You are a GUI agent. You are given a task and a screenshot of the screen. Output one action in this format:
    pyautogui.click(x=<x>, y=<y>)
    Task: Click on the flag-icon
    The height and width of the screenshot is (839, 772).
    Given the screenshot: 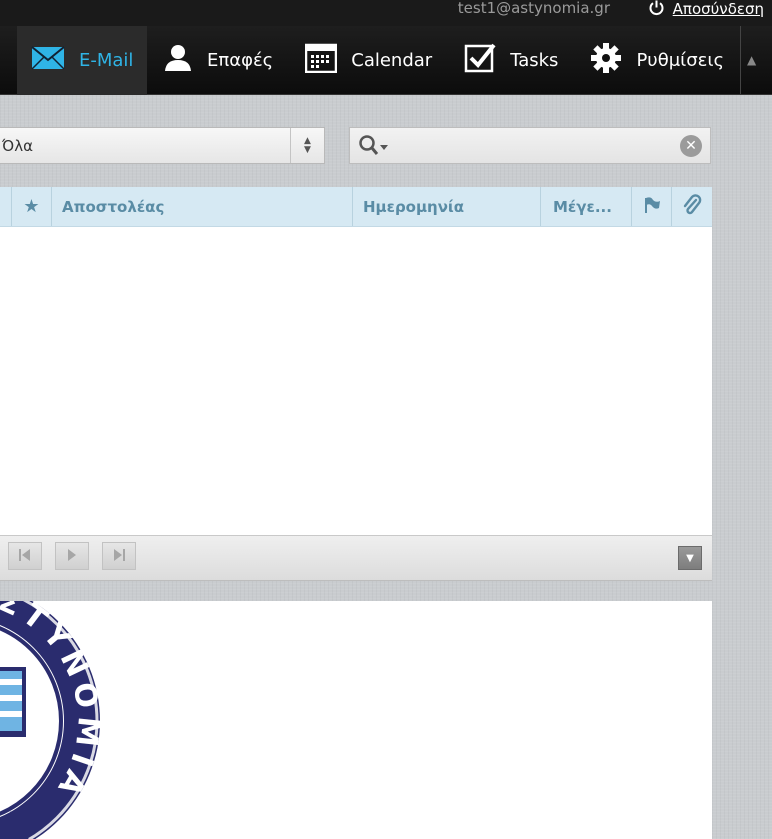 What is the action you would take?
    pyautogui.click(x=652, y=207)
    